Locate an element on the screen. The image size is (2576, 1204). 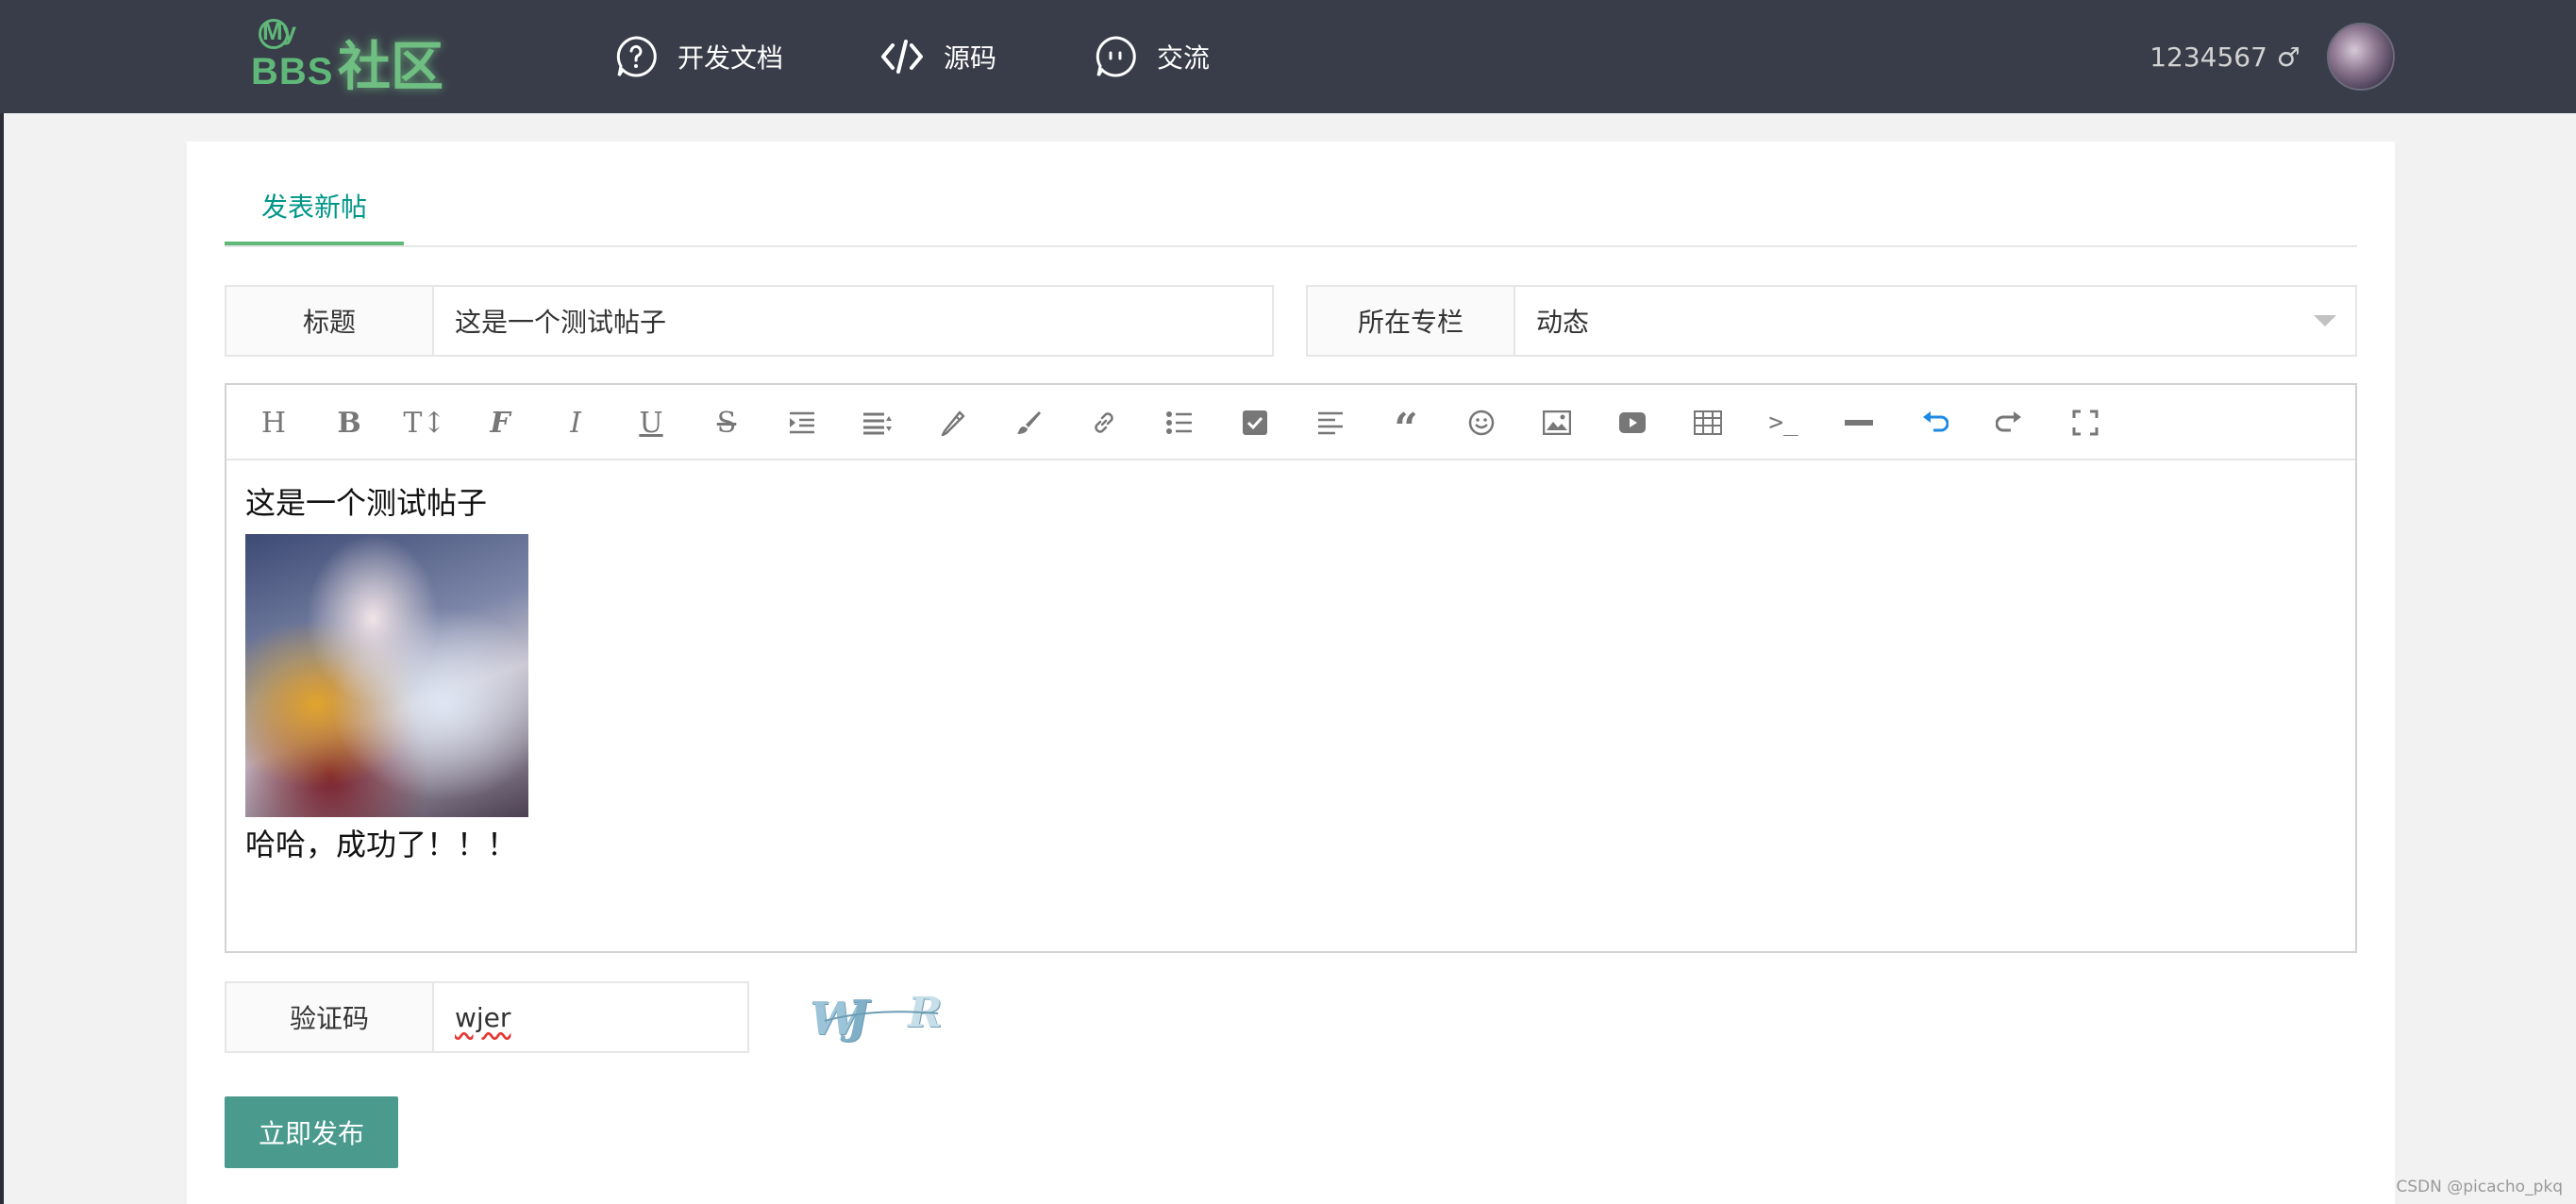
bullet-list-icon is located at coordinates (1179, 423).